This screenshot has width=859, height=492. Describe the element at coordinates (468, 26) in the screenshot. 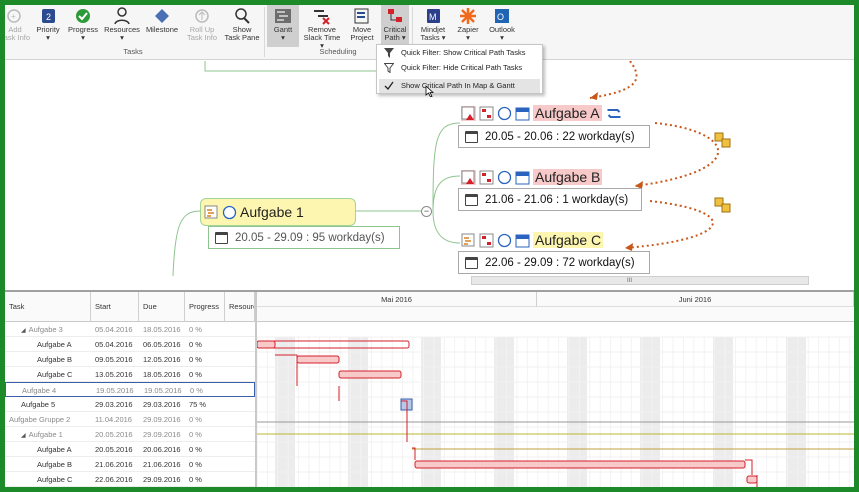

I see `zapier-button: Zapier ▾` at that location.